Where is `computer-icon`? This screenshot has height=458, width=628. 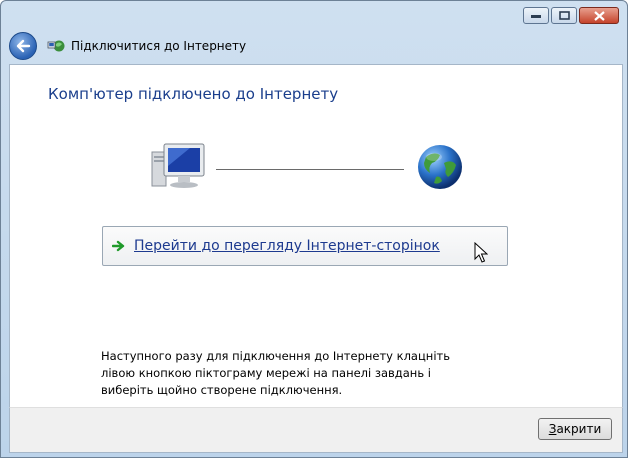
computer-icon is located at coordinates (178, 165).